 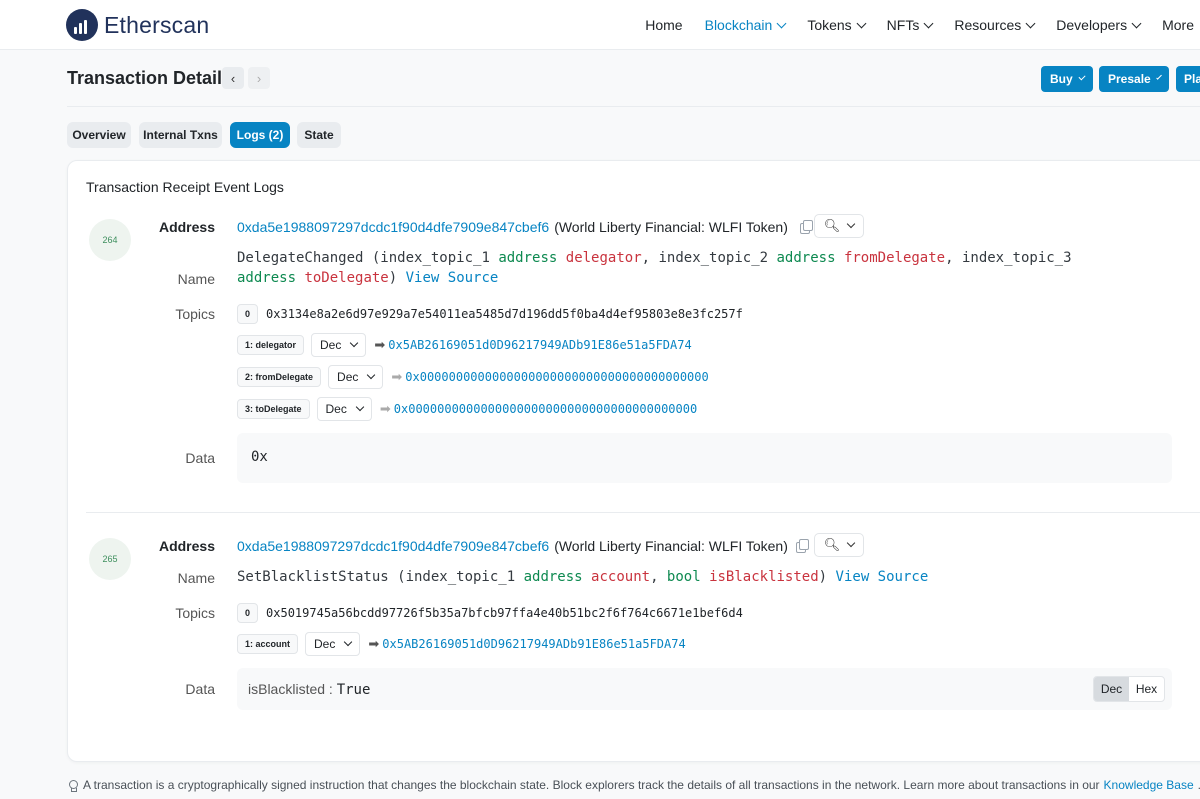 What do you see at coordinates (738, 25) in the screenshot?
I see `nav-blockchain-label: Blockchain` at bounding box center [738, 25].